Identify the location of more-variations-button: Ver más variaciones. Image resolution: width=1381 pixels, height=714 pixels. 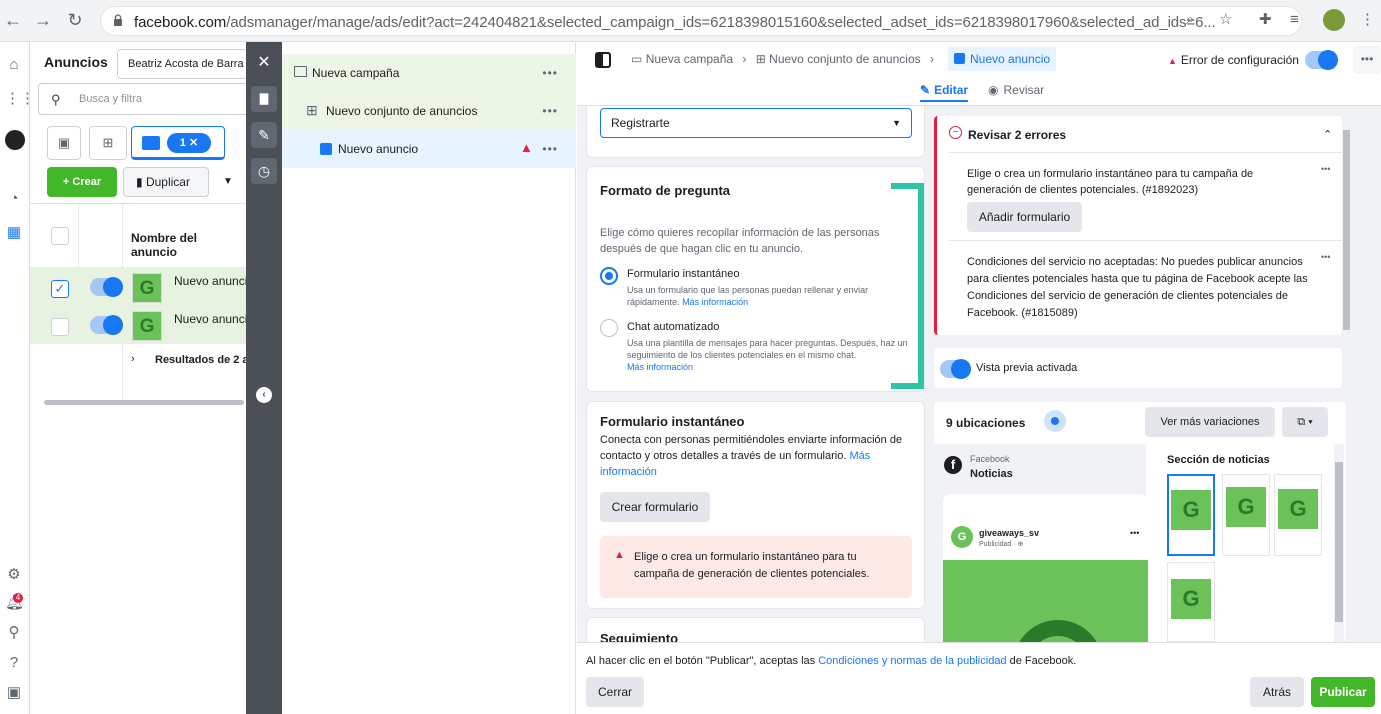
(1210, 422).